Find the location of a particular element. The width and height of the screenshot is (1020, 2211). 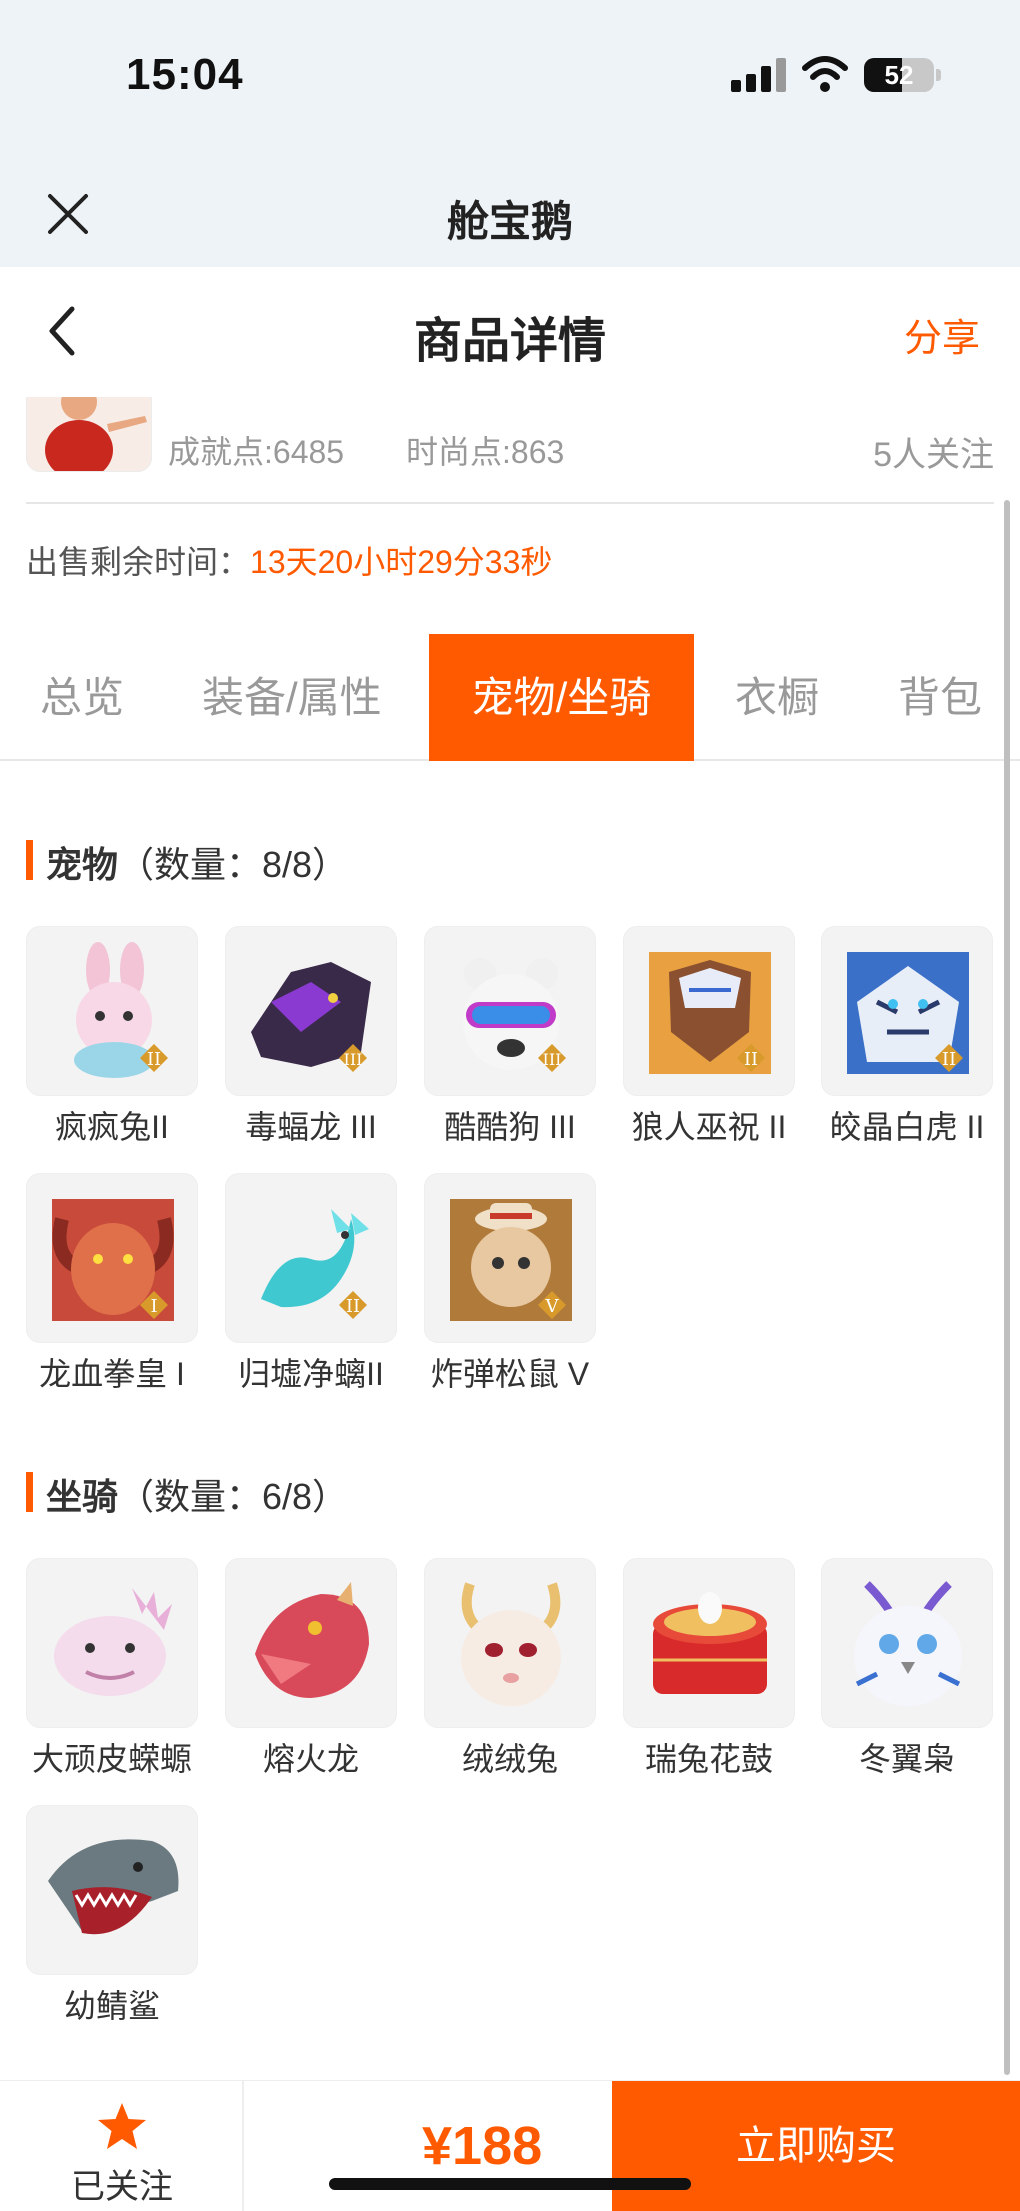

mount-item: 熔火龙 is located at coordinates (311, 1678).